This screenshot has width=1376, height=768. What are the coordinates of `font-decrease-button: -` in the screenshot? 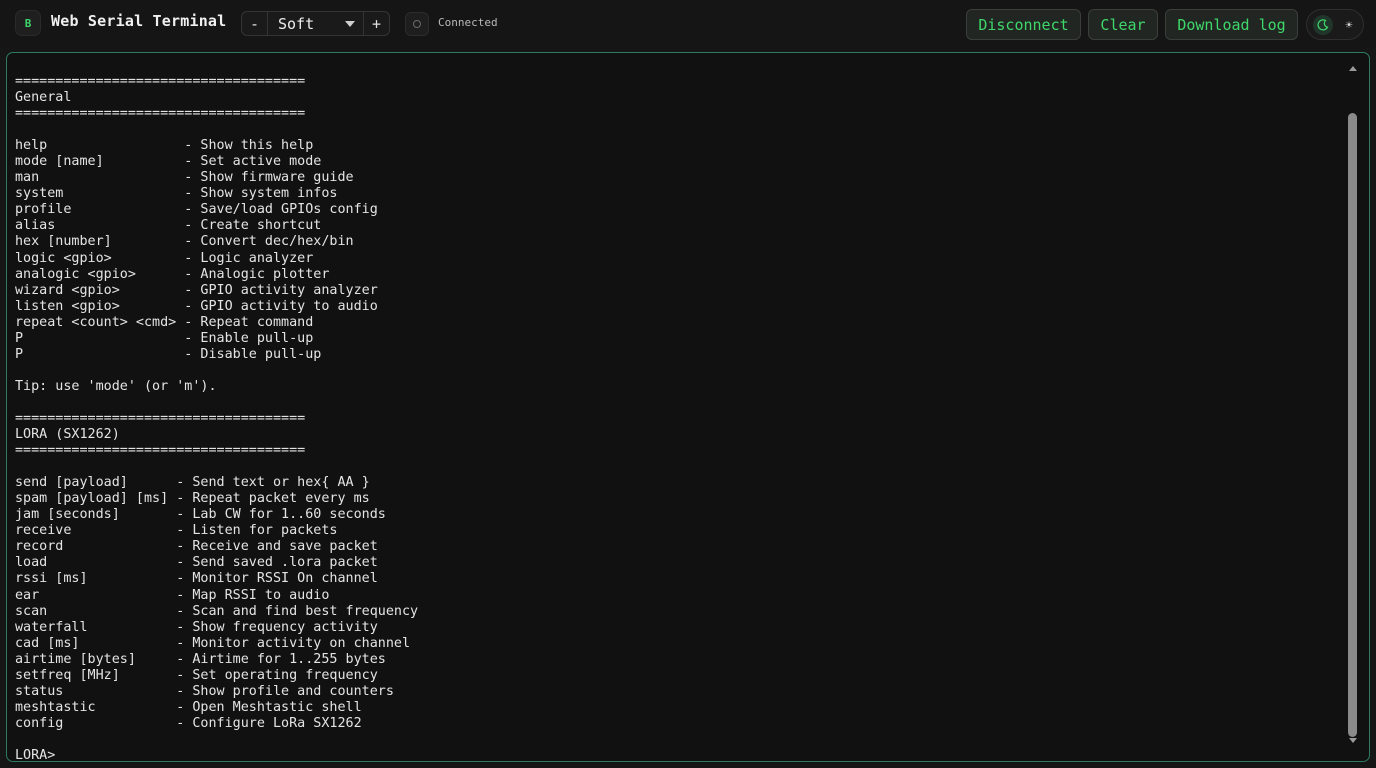 It's located at (255, 23).